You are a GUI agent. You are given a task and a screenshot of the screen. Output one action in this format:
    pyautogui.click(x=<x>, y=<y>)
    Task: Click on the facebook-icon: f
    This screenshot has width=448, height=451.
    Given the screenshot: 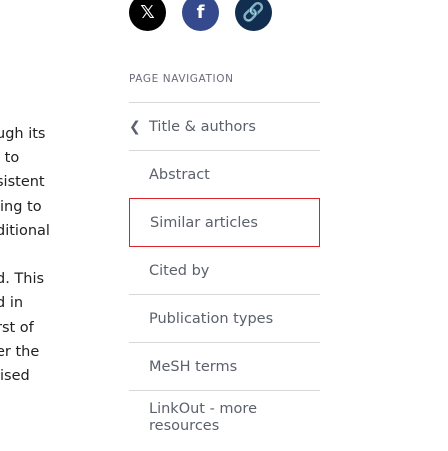 What is the action you would take?
    pyautogui.click(x=200, y=15)
    